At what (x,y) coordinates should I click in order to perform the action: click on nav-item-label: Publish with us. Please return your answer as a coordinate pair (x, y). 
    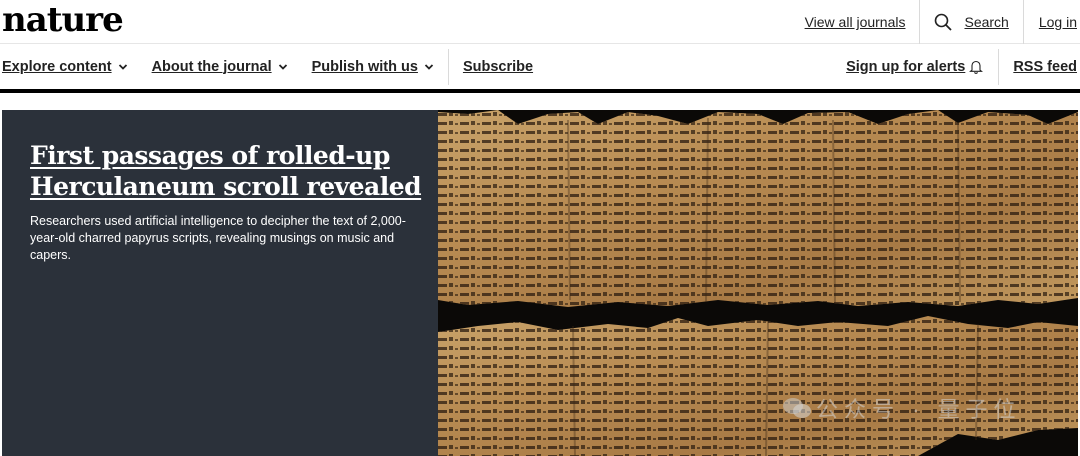
    Looking at the image, I should click on (364, 66).